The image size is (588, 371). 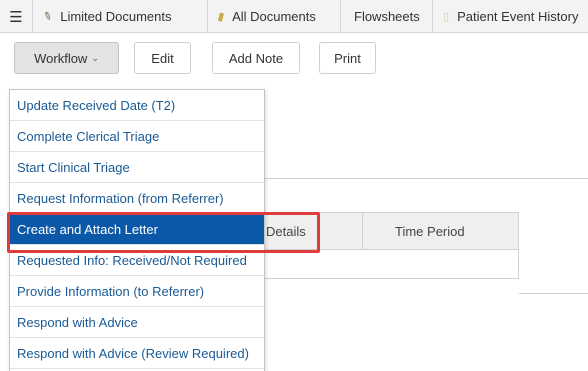 What do you see at coordinates (137, 322) in the screenshot?
I see `menu-item-respond-with-advice: Respond with Advice` at bounding box center [137, 322].